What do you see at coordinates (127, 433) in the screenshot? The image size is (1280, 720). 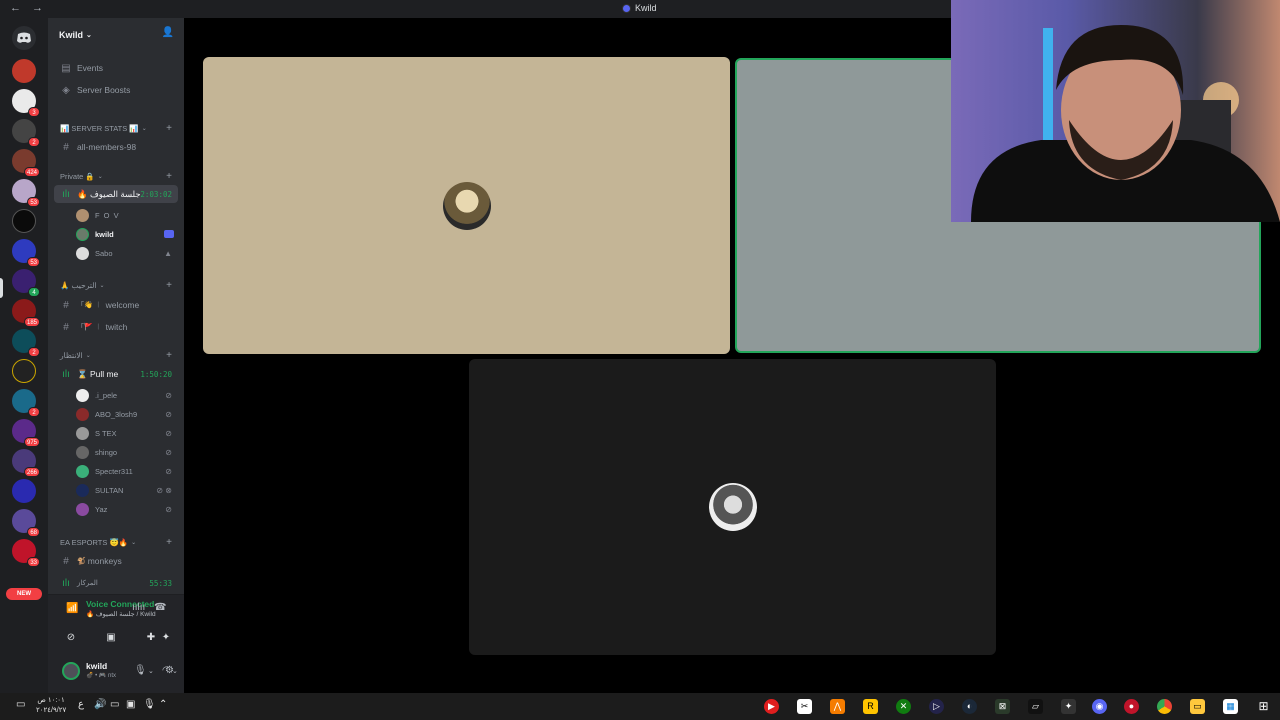 I see `voice-member: S TEX ⊘` at bounding box center [127, 433].